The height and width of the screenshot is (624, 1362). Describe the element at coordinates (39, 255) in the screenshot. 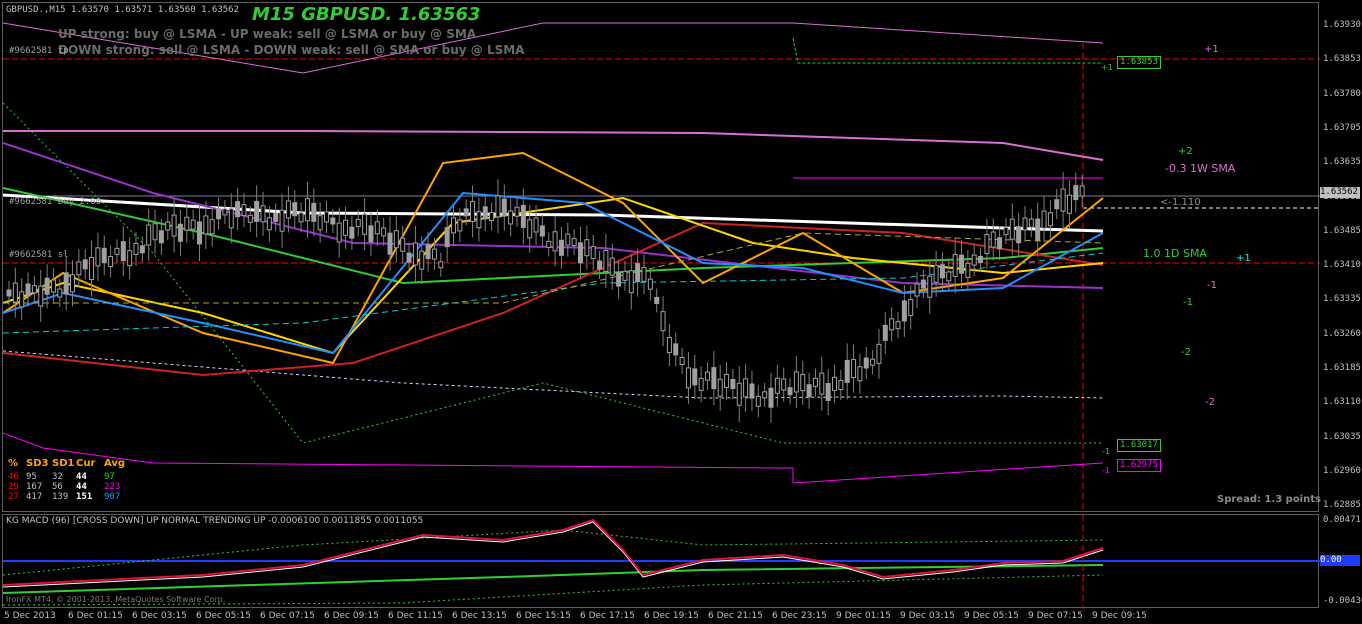

I see `order-tag-sl: #9662581 sl` at that location.